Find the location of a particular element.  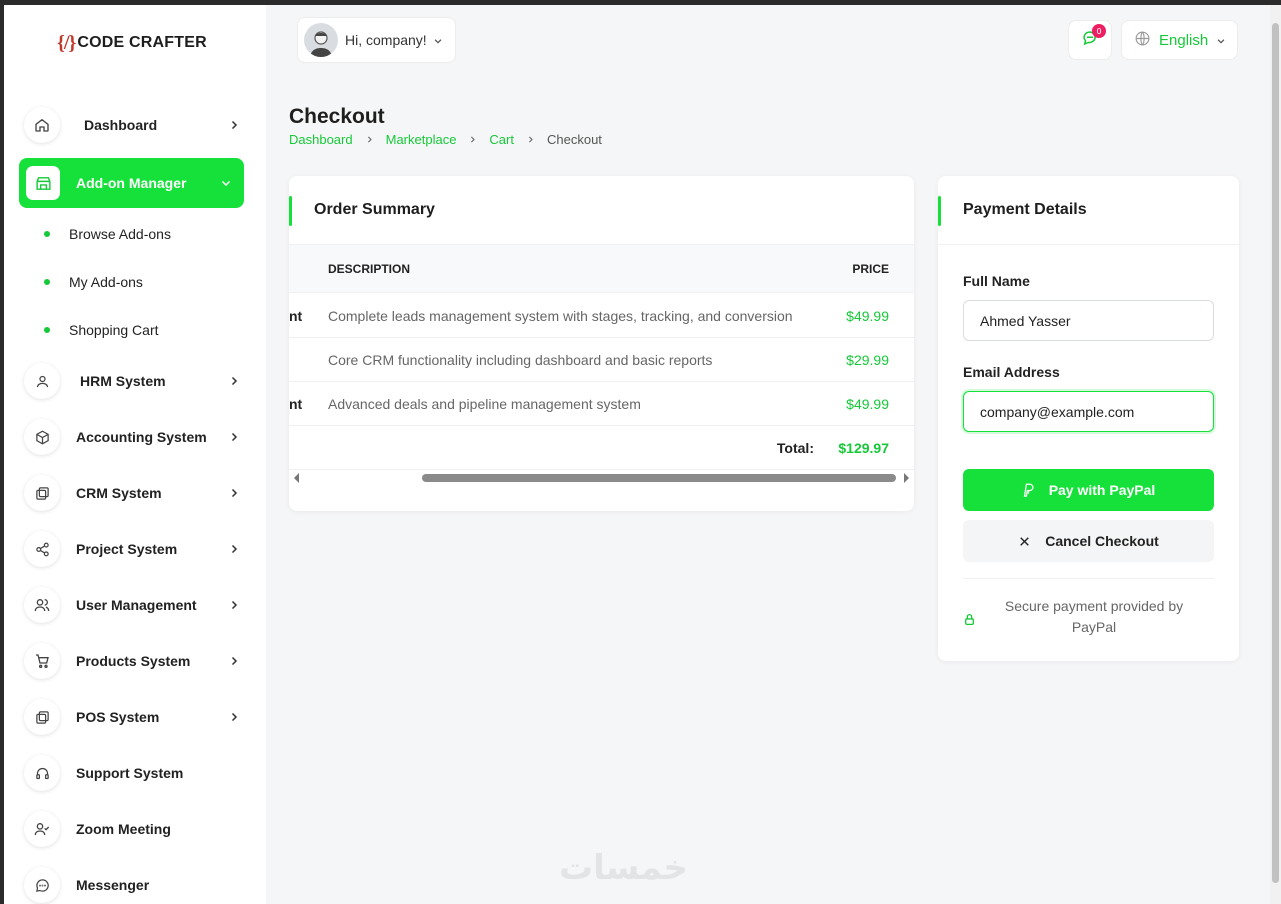

secure-note-text: Secure payment provided by PayPal is located at coordinates (1094, 616).